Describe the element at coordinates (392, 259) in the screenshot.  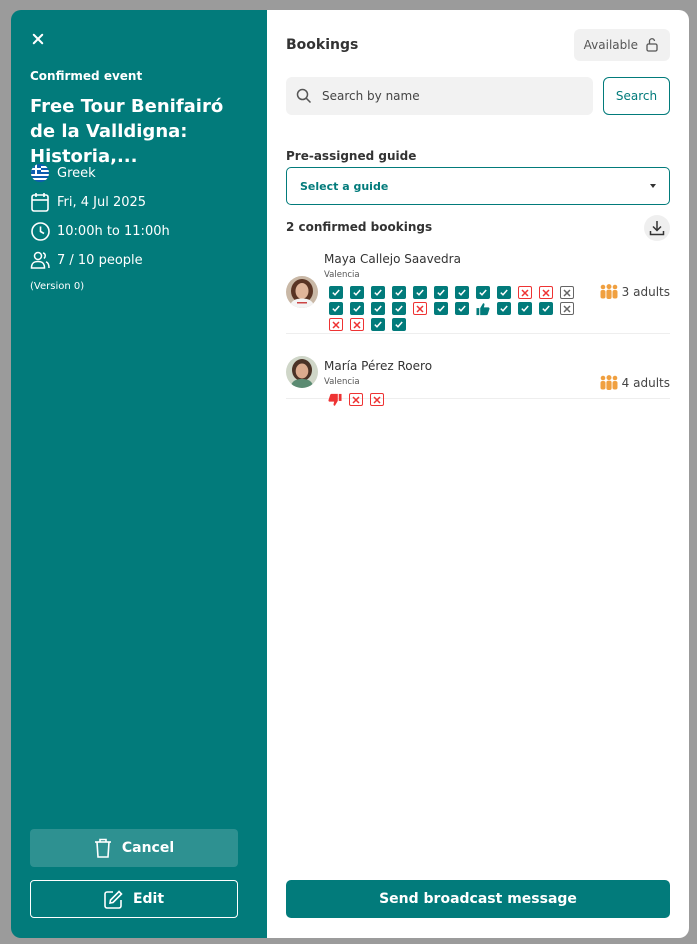
I see `booking-name: Maya Callejo Saavedra` at that location.